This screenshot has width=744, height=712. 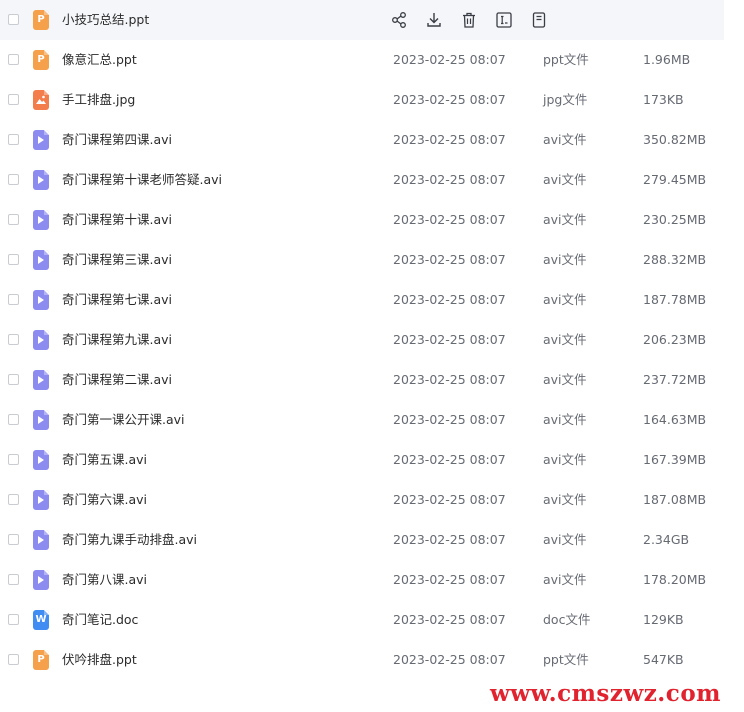 What do you see at coordinates (434, 20) in the screenshot?
I see `download-icon` at bounding box center [434, 20].